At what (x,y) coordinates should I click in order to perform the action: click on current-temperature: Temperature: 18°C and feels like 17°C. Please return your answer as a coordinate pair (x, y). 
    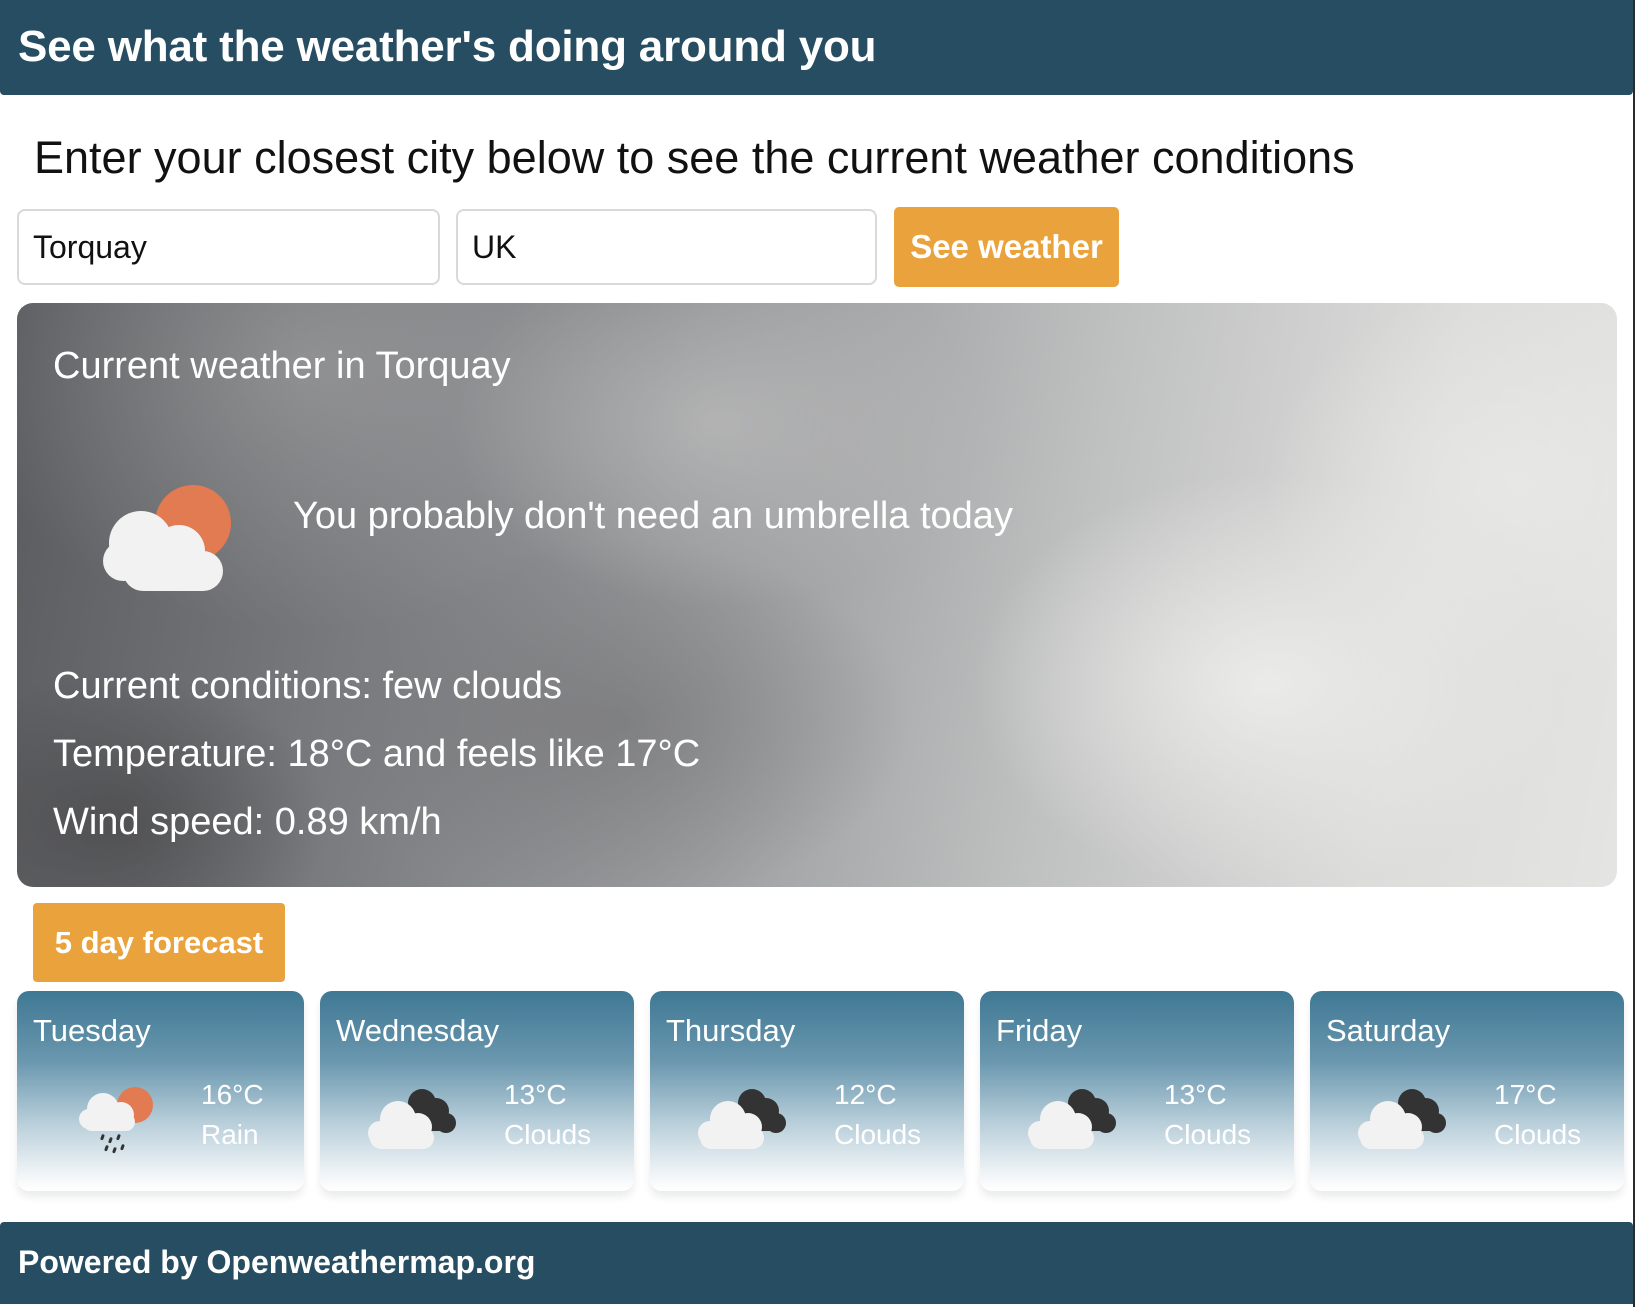
    Looking at the image, I should click on (377, 754).